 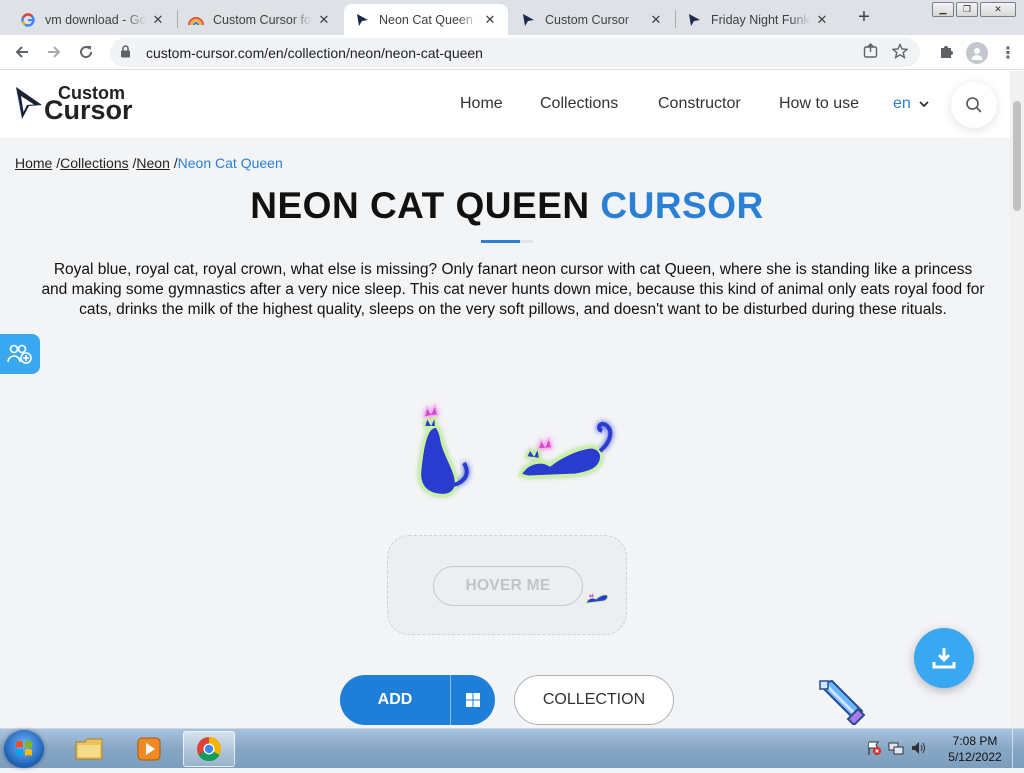 What do you see at coordinates (152, 163) in the screenshot?
I see `breadcrumb-neon-link: Neon` at bounding box center [152, 163].